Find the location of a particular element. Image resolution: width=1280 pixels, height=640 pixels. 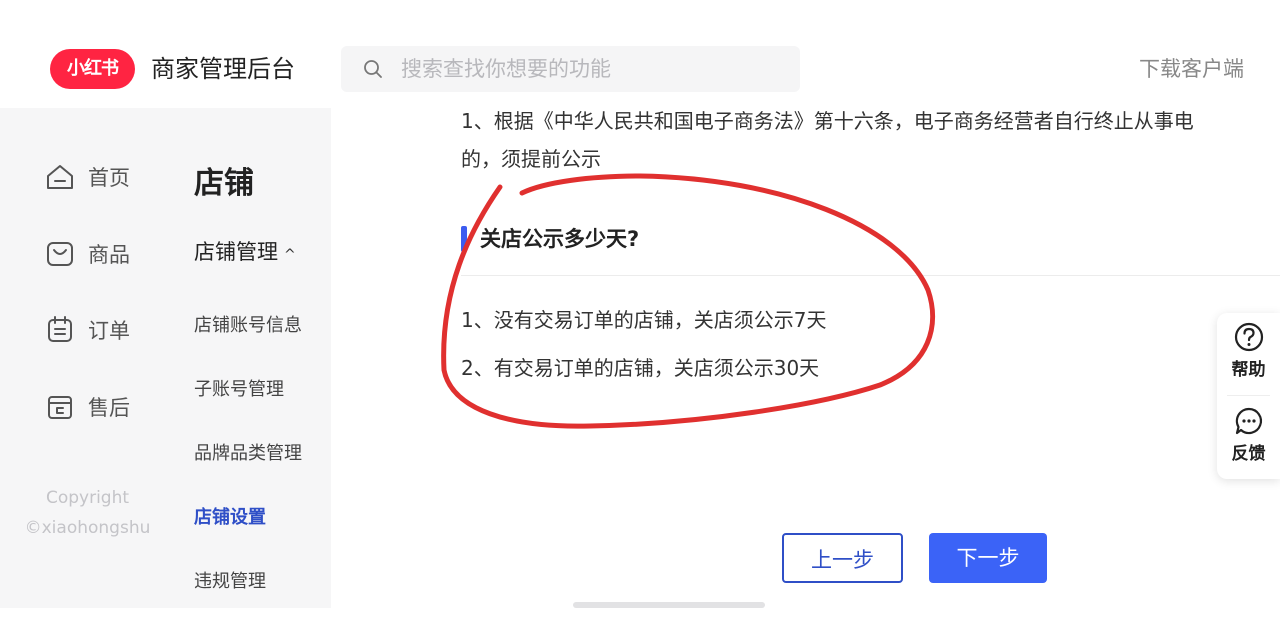

next-step-button: 下一步 is located at coordinates (988, 558).